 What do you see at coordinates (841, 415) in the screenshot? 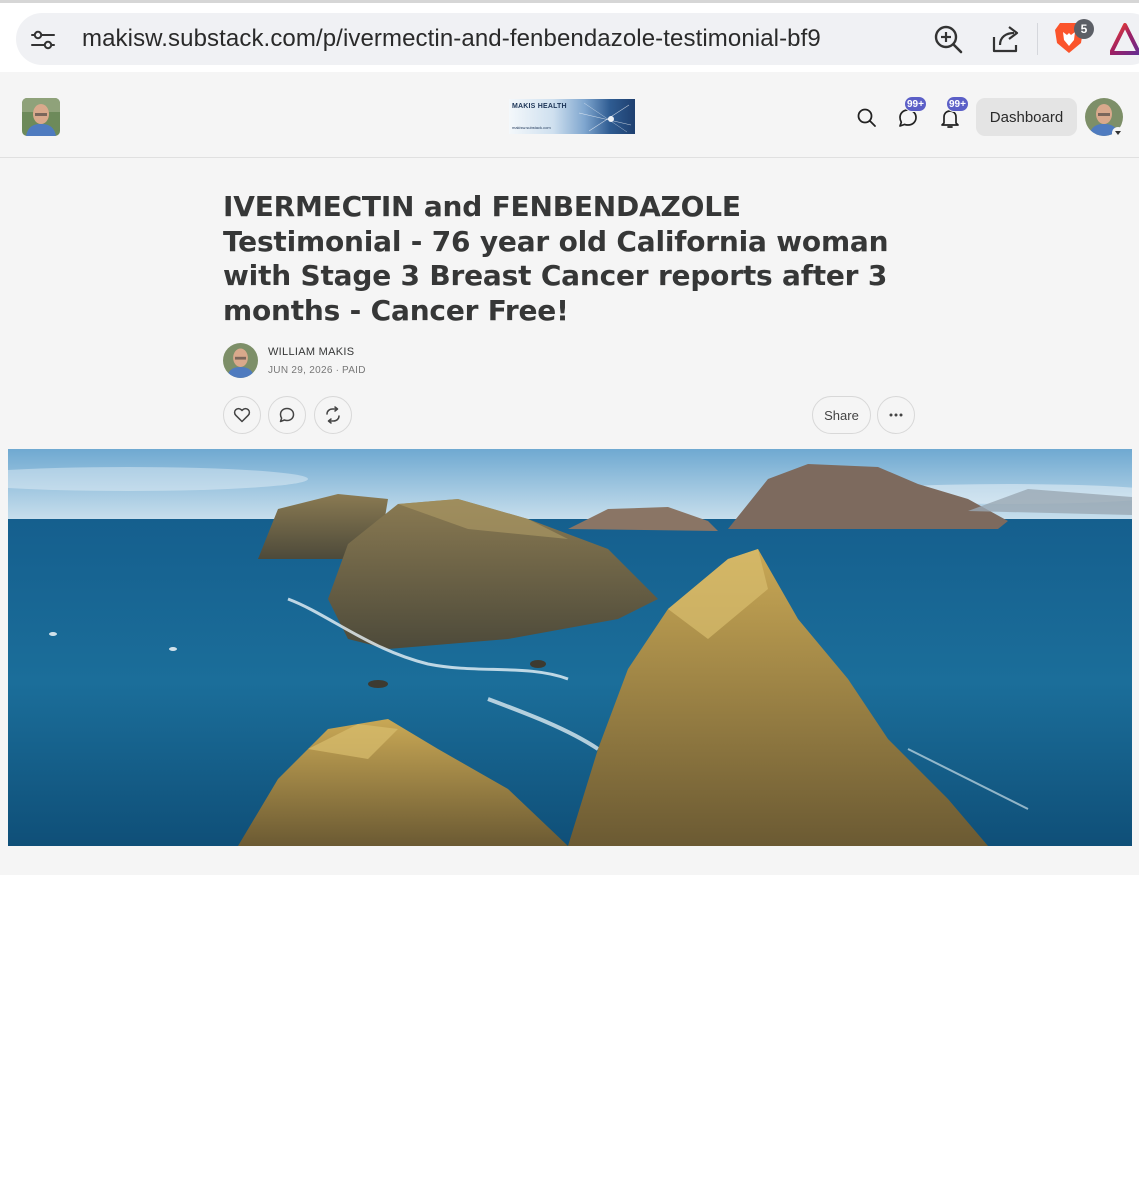
I see `share-button: Share` at bounding box center [841, 415].